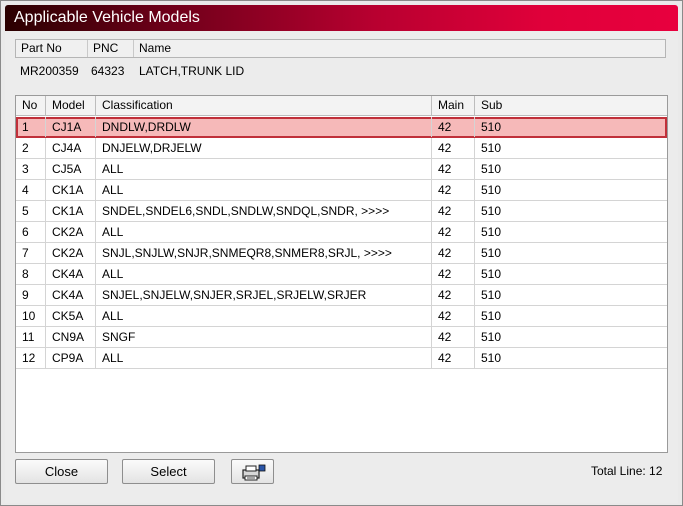 This screenshot has width=683, height=506. Describe the element at coordinates (264, 148) in the screenshot. I see `cell-classification: DNJELW,DRJELW` at that location.